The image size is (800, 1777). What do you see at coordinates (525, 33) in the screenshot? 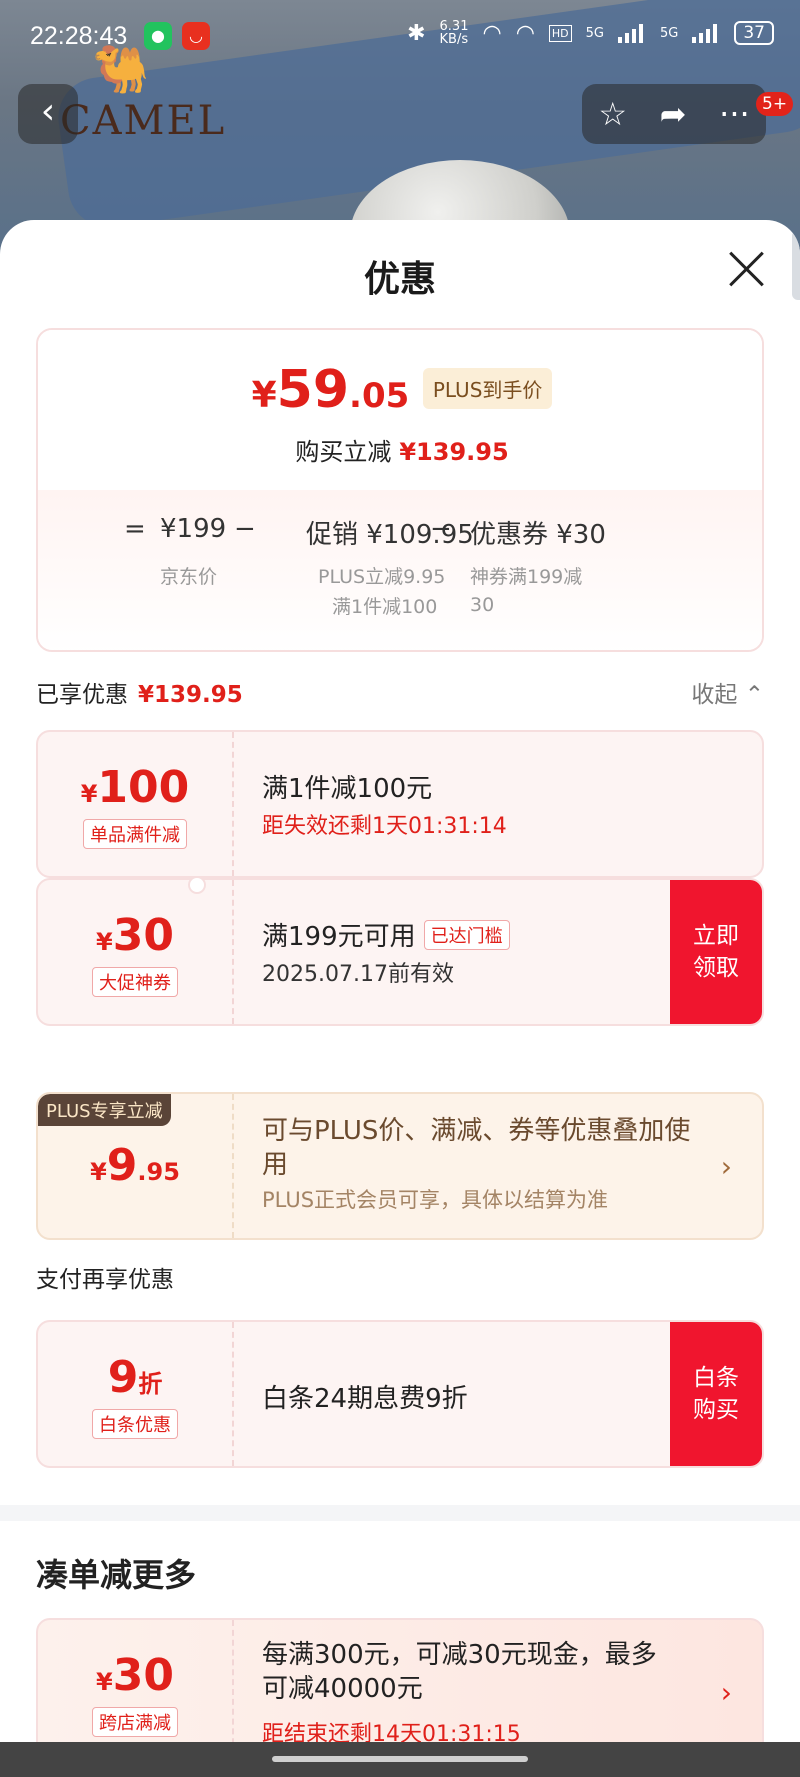
I see `wifi-icon-2: ◠` at bounding box center [525, 33].